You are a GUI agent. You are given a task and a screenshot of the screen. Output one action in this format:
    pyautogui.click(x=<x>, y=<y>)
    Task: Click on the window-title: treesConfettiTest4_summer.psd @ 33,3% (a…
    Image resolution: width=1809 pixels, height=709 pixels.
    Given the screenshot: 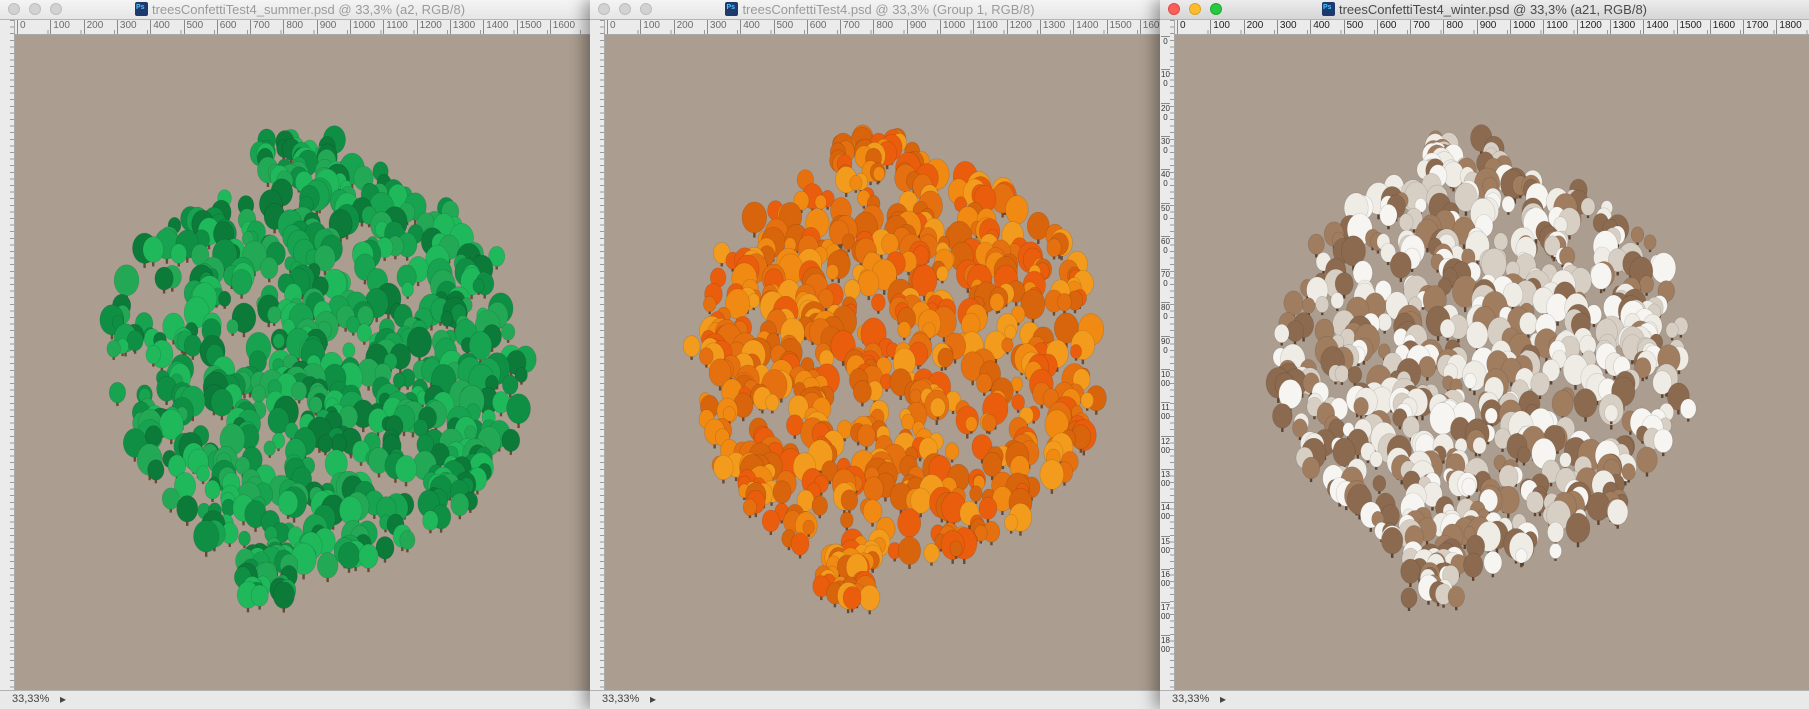 What is the action you would take?
    pyautogui.click(x=300, y=9)
    